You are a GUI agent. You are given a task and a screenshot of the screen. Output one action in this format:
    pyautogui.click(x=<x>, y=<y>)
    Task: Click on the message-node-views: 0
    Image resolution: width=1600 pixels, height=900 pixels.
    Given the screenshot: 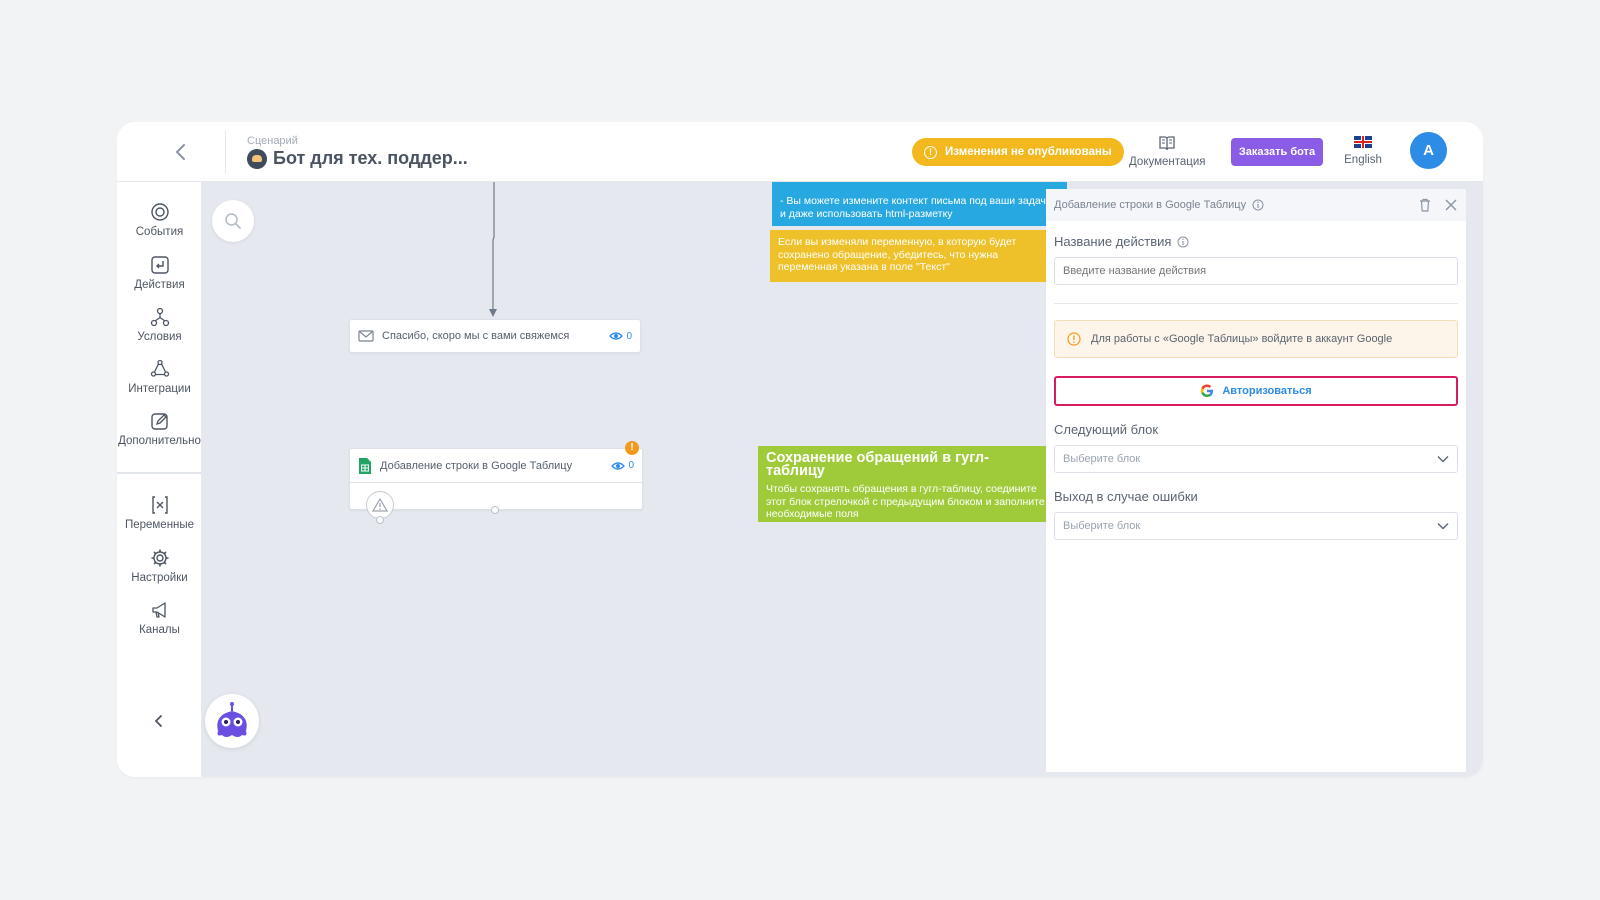 What is the action you would take?
    pyautogui.click(x=620, y=336)
    